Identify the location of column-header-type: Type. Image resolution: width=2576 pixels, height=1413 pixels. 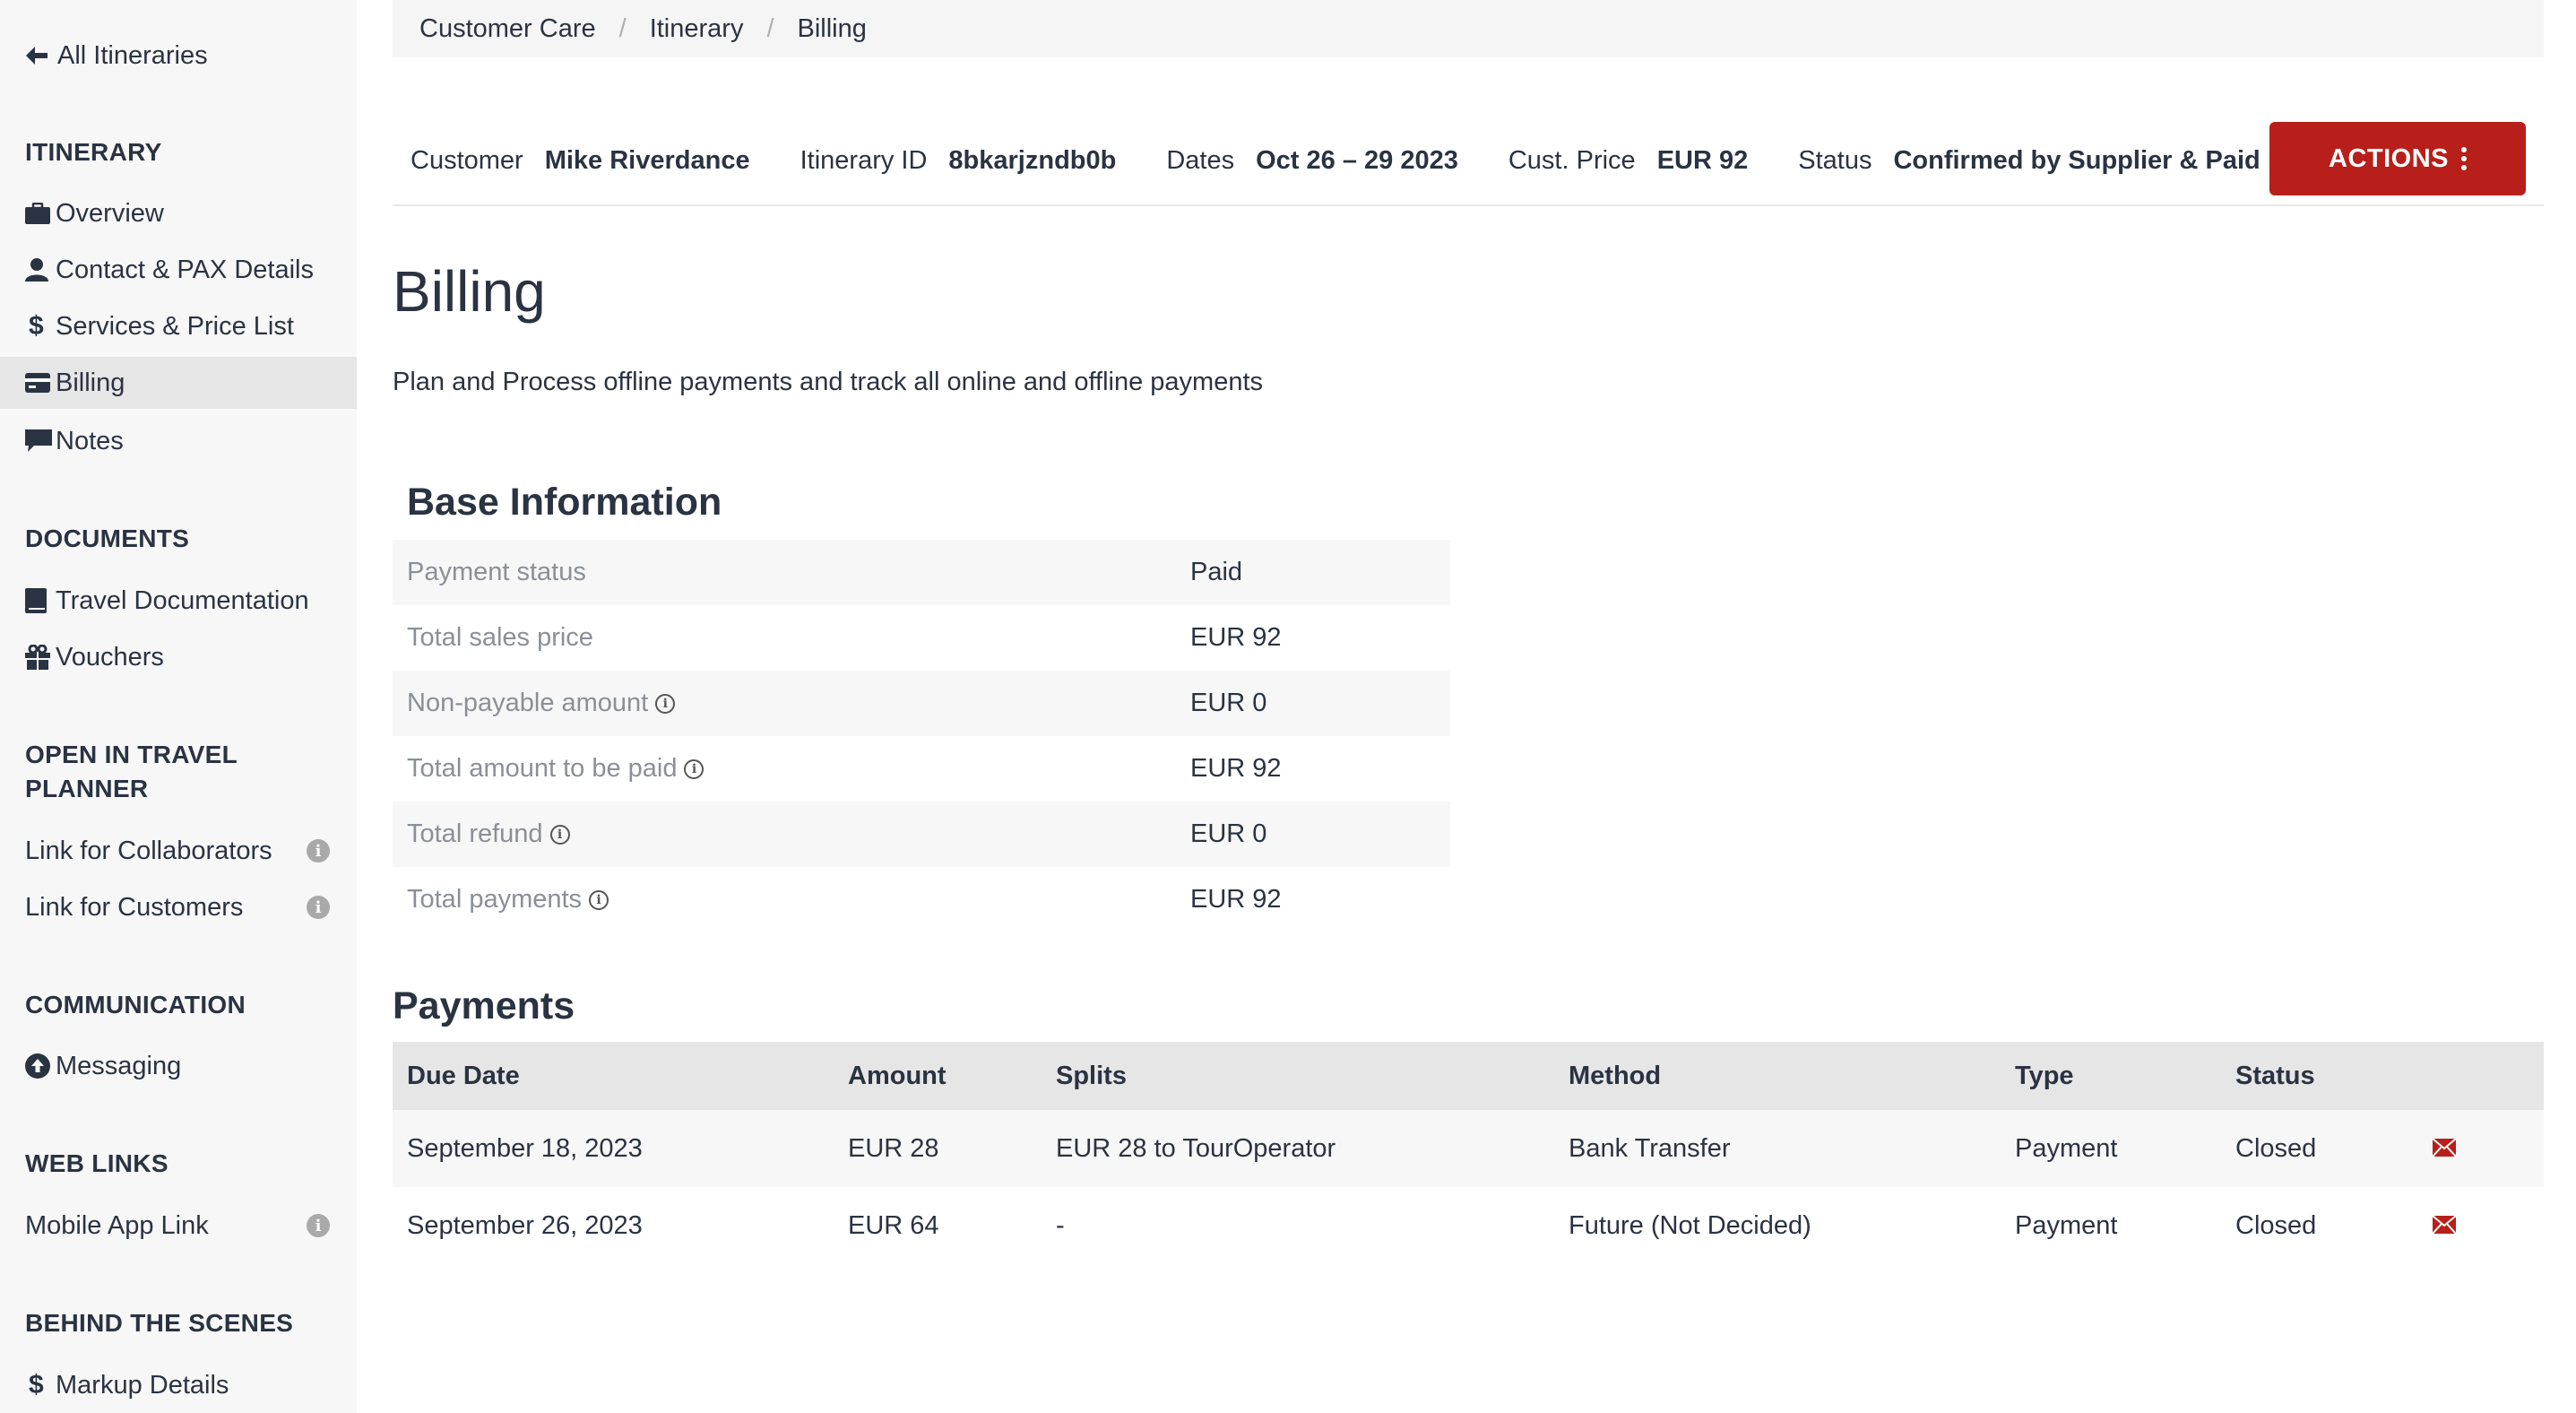
(2111, 1076).